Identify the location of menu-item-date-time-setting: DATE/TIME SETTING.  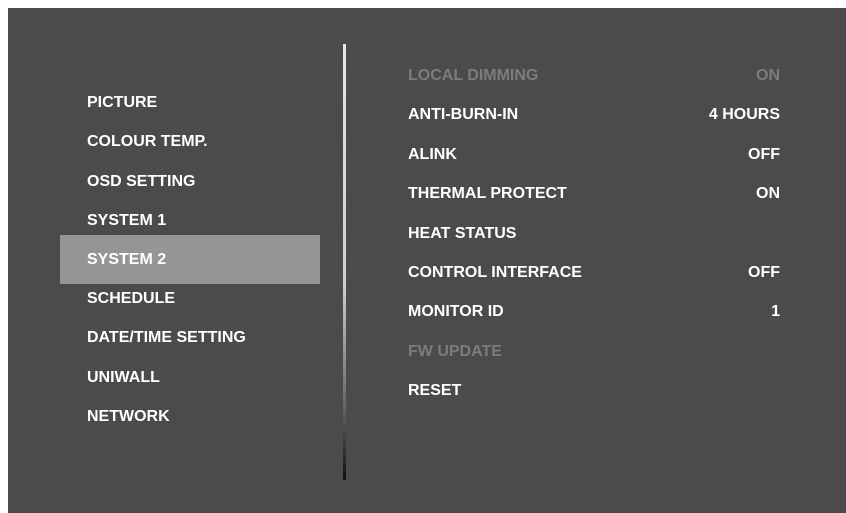
(190, 337).